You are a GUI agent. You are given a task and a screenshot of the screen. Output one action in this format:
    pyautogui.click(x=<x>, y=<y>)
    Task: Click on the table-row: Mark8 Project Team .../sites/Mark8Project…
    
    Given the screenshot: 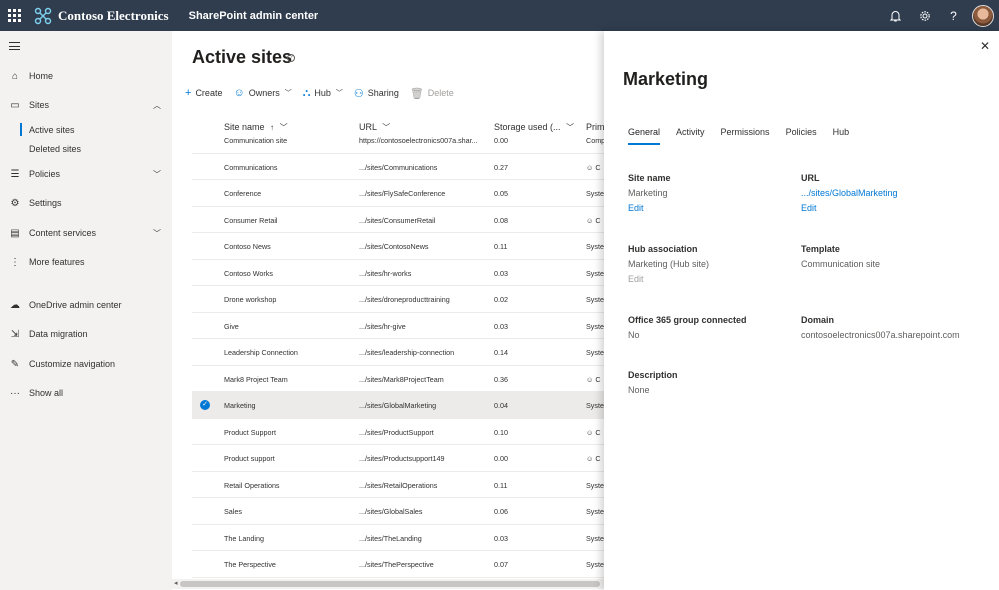 What is the action you would take?
    pyautogui.click(x=398, y=379)
    